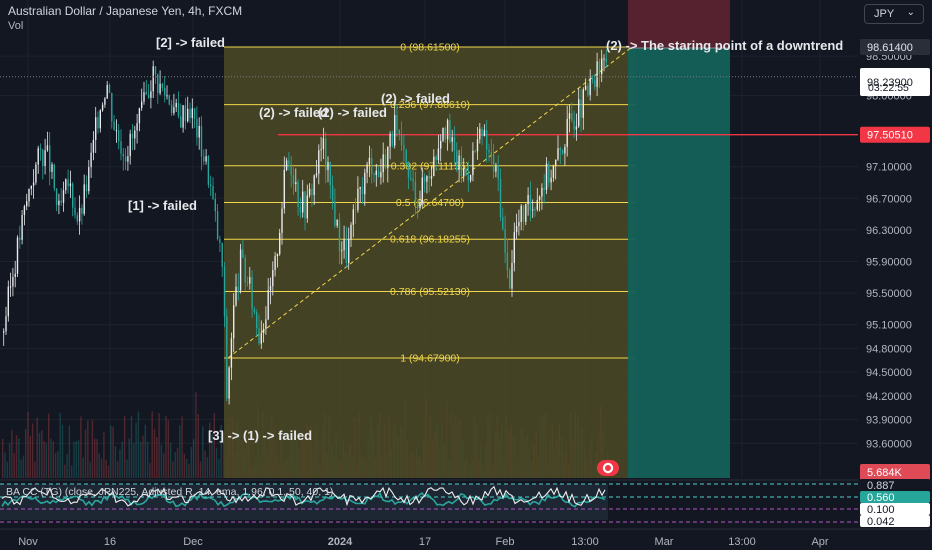 The height and width of the screenshot is (550, 932). Describe the element at coordinates (884, 14) in the screenshot. I see `currency-label: JPY` at that location.